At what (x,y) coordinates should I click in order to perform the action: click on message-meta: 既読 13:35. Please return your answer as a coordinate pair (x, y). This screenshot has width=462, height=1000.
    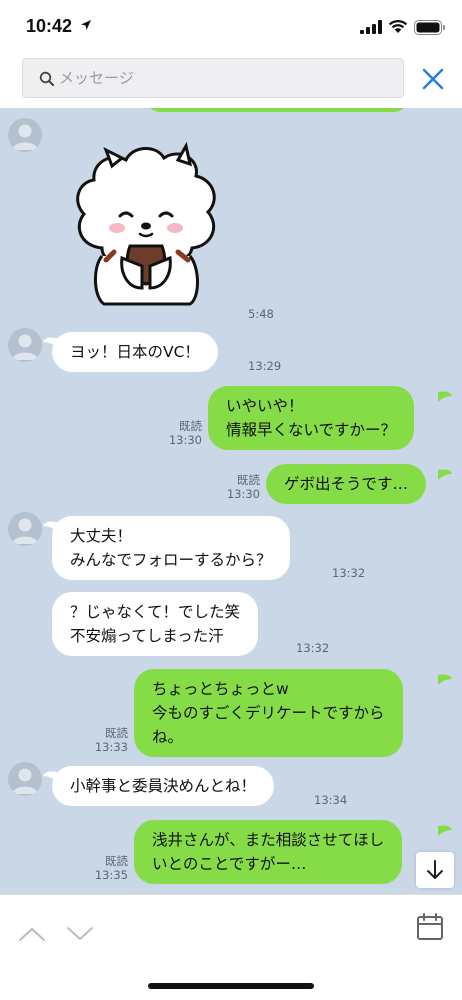
    Looking at the image, I should click on (102, 868).